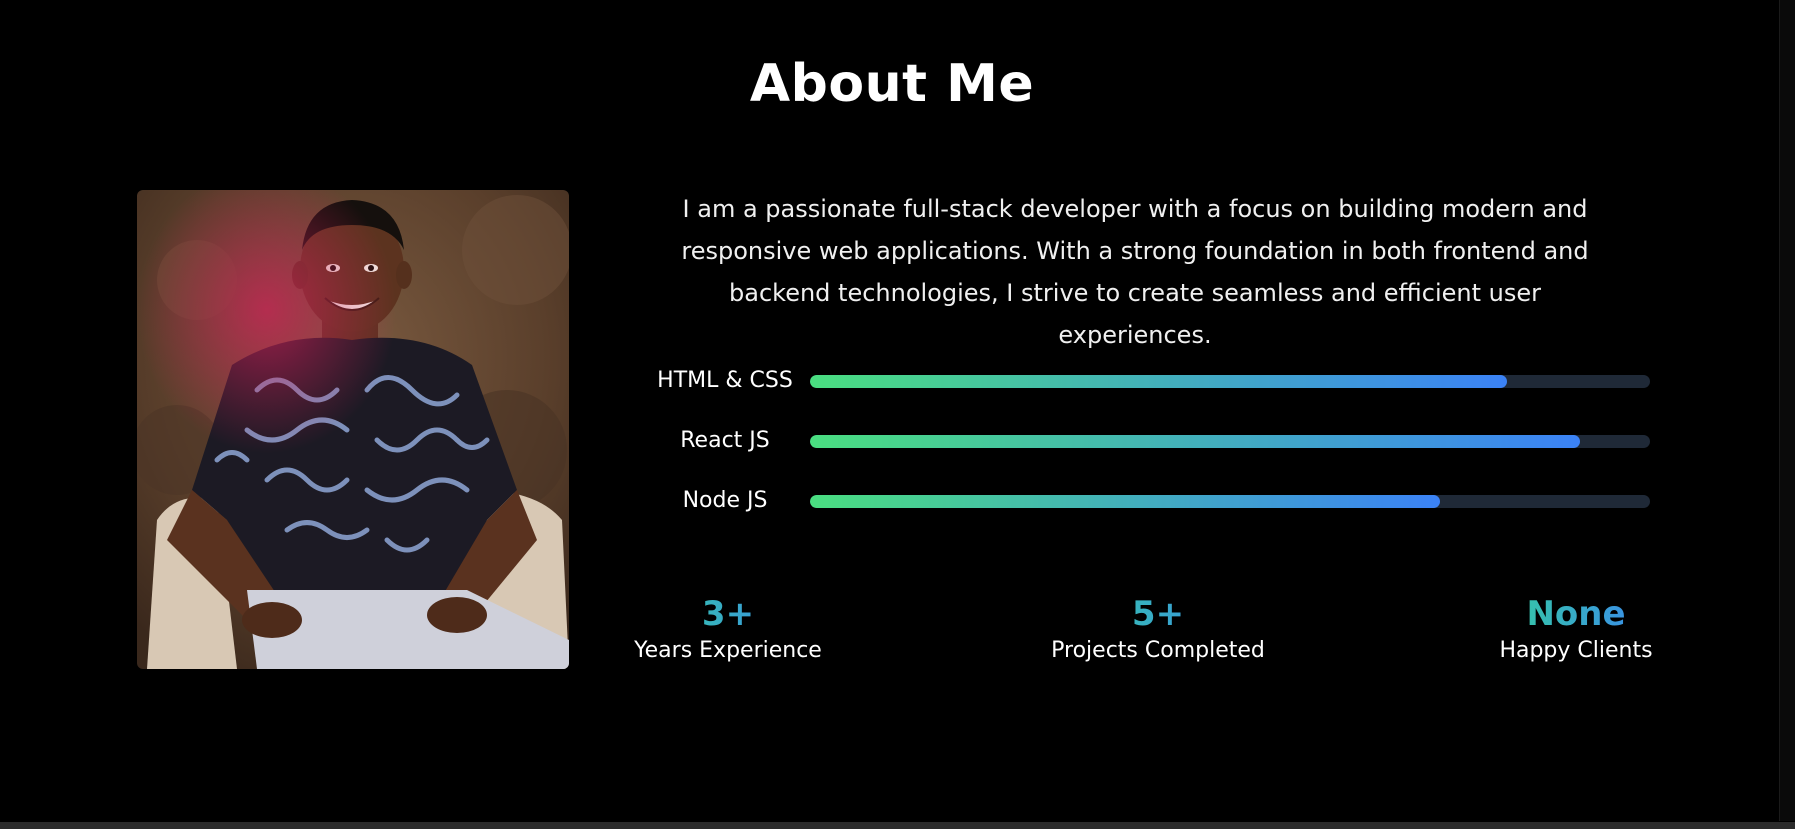 The width and height of the screenshot is (1795, 829). Describe the element at coordinates (1576, 614) in the screenshot. I see `stat-value: None` at that location.